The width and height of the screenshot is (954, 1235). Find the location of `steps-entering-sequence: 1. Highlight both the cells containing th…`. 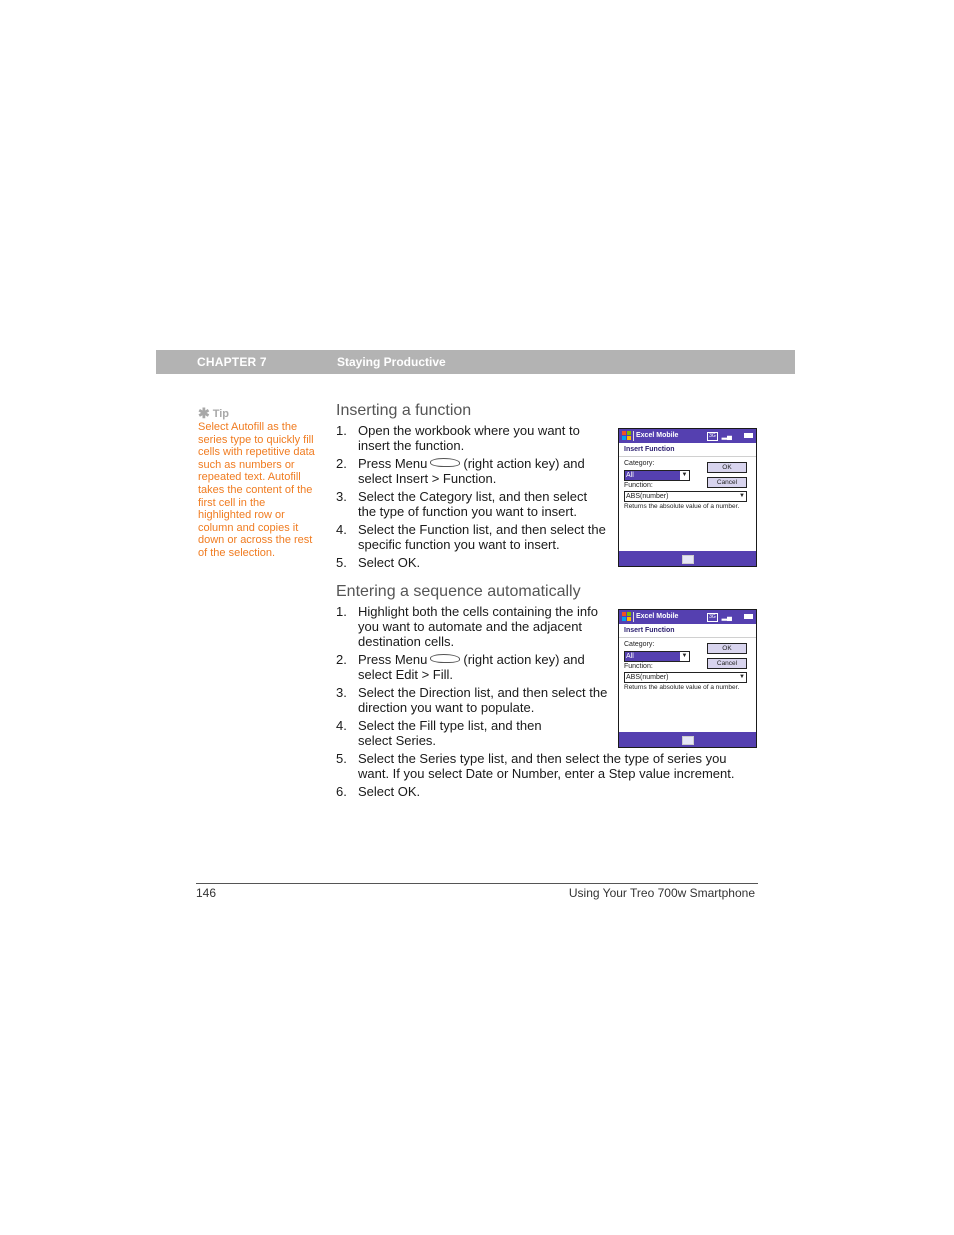

steps-entering-sequence: 1. Highlight both the cells containing th… is located at coordinates (535, 703).